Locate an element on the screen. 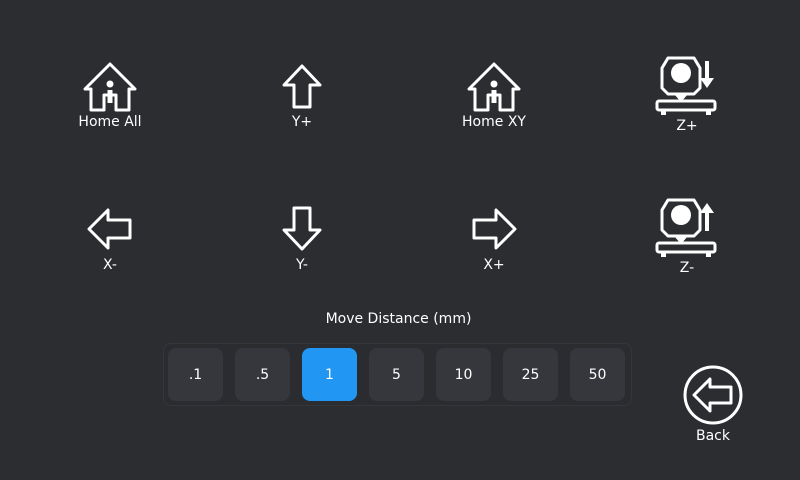  back-circle-icon is located at coordinates (713, 395).